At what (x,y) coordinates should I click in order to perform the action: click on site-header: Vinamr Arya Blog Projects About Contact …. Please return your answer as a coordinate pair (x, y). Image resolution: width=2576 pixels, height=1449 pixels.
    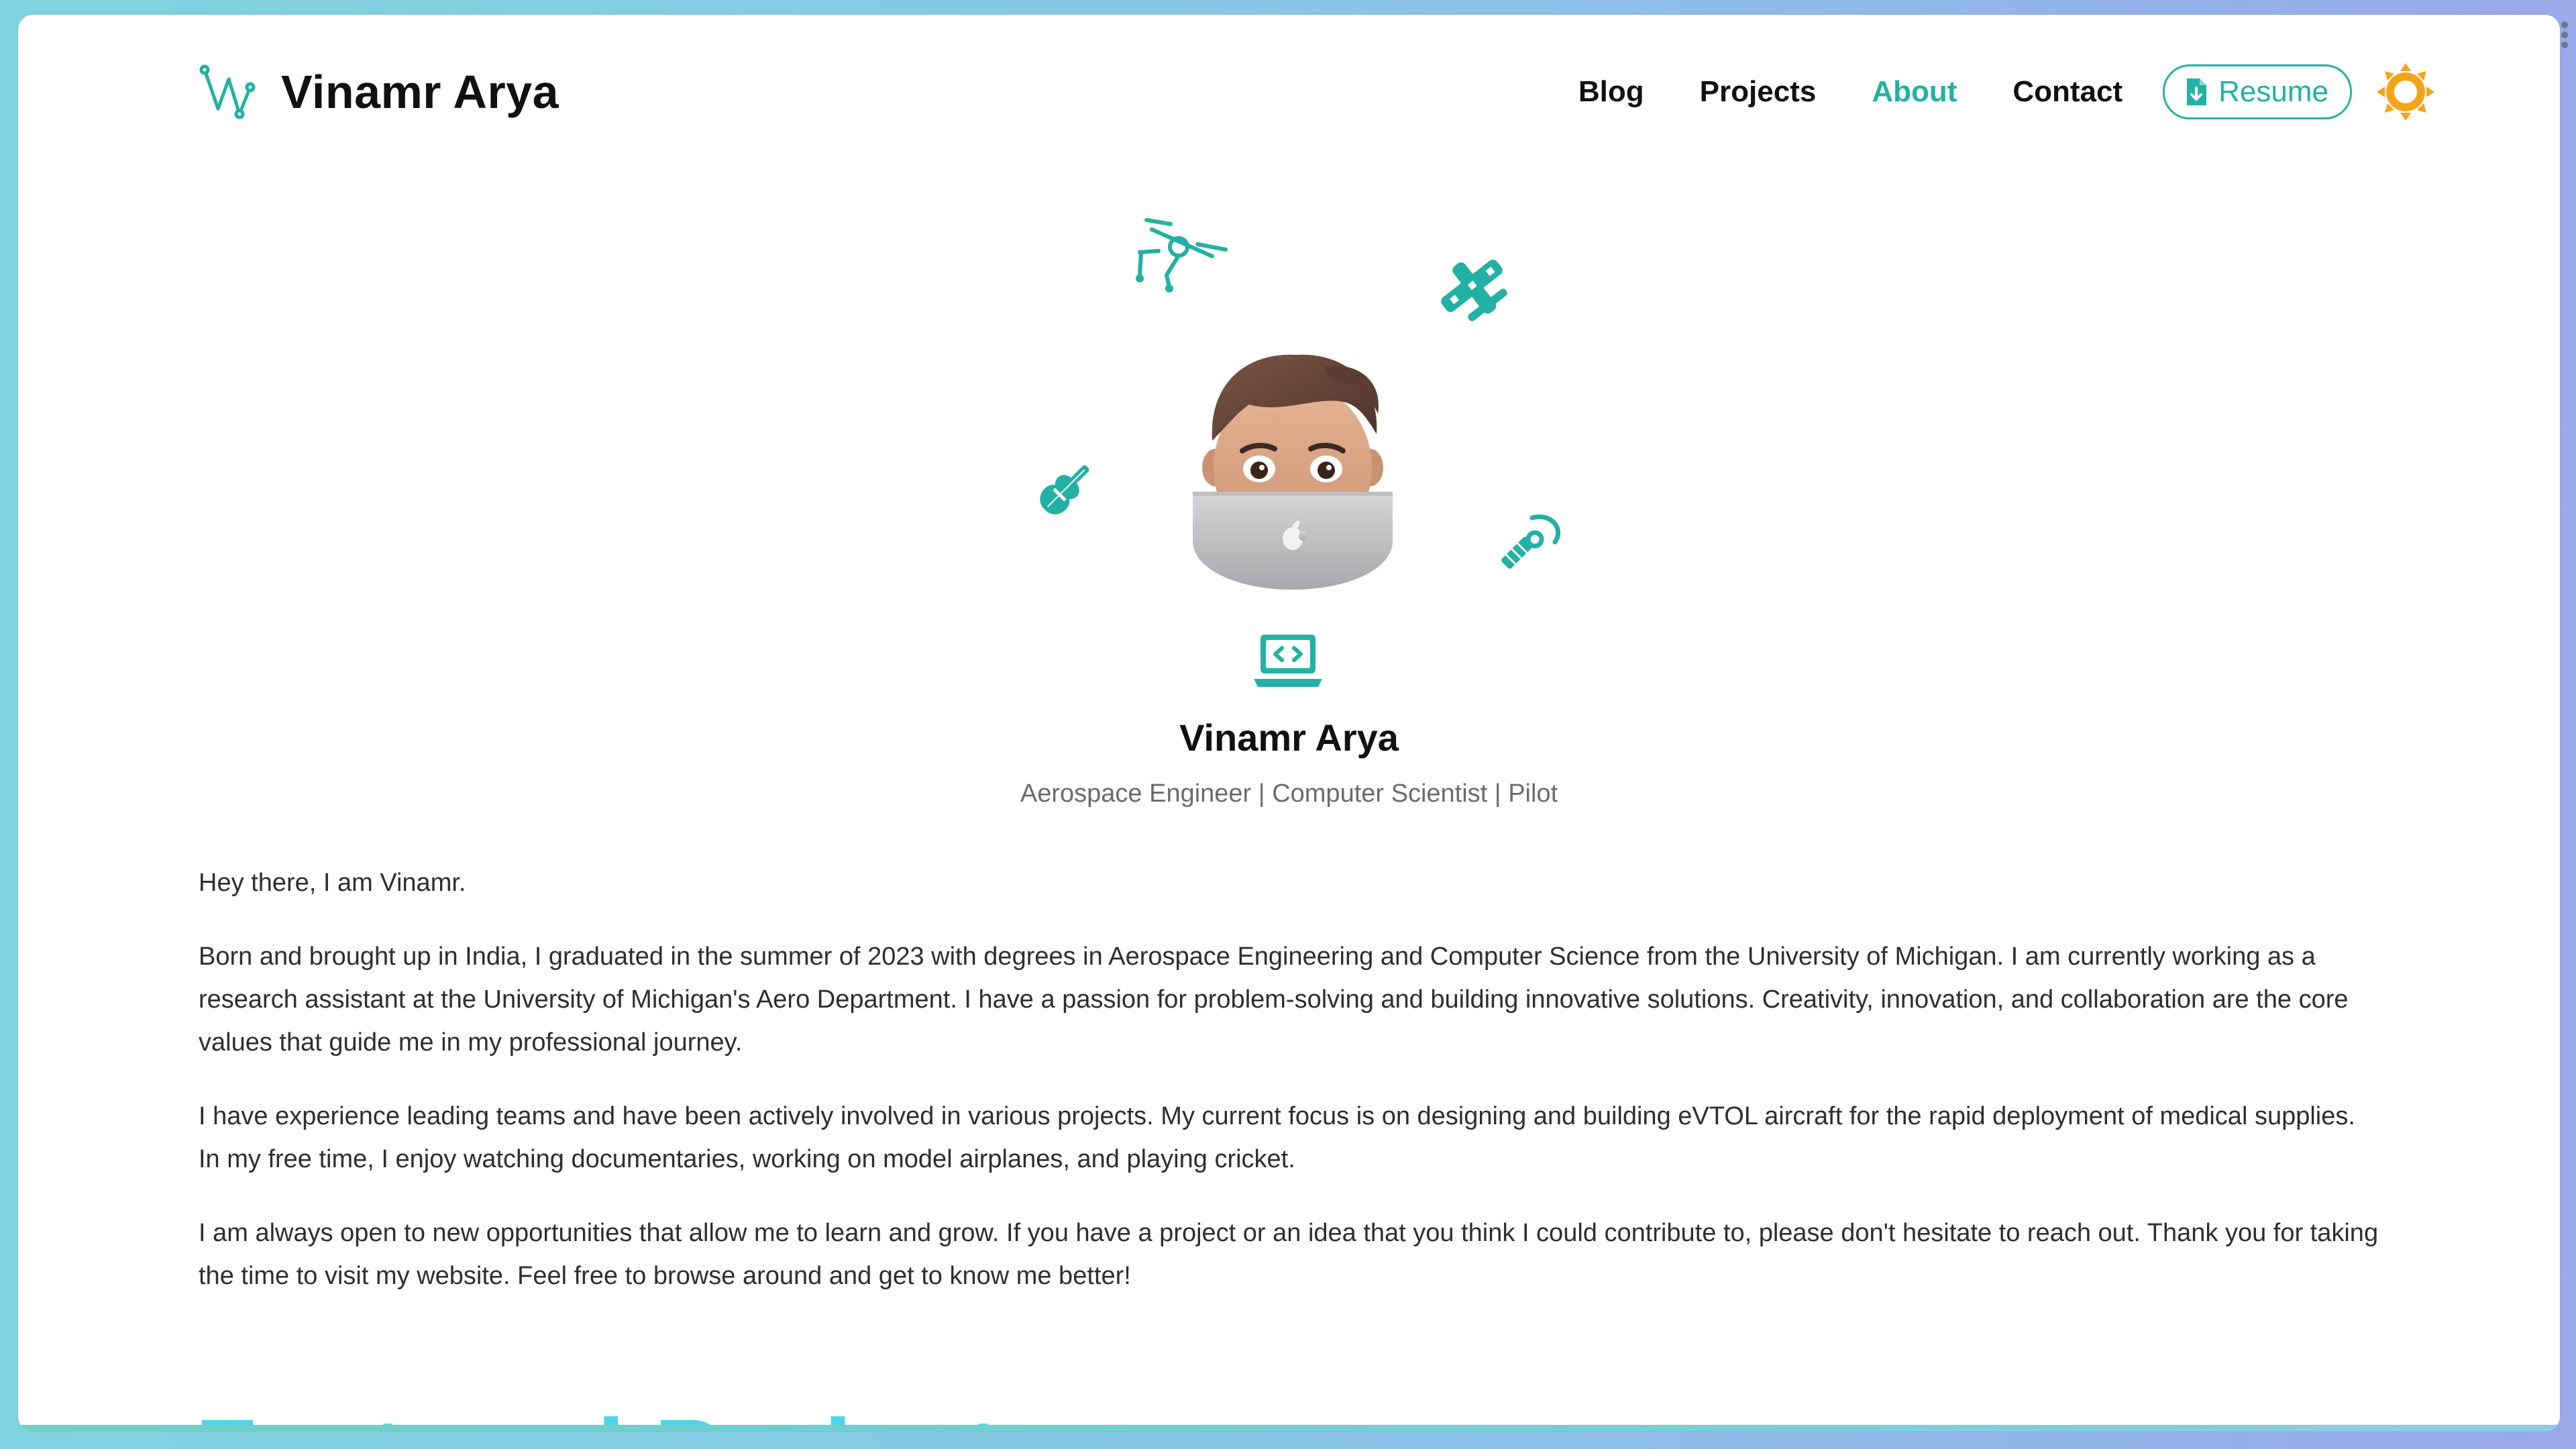
    Looking at the image, I should click on (1289, 92).